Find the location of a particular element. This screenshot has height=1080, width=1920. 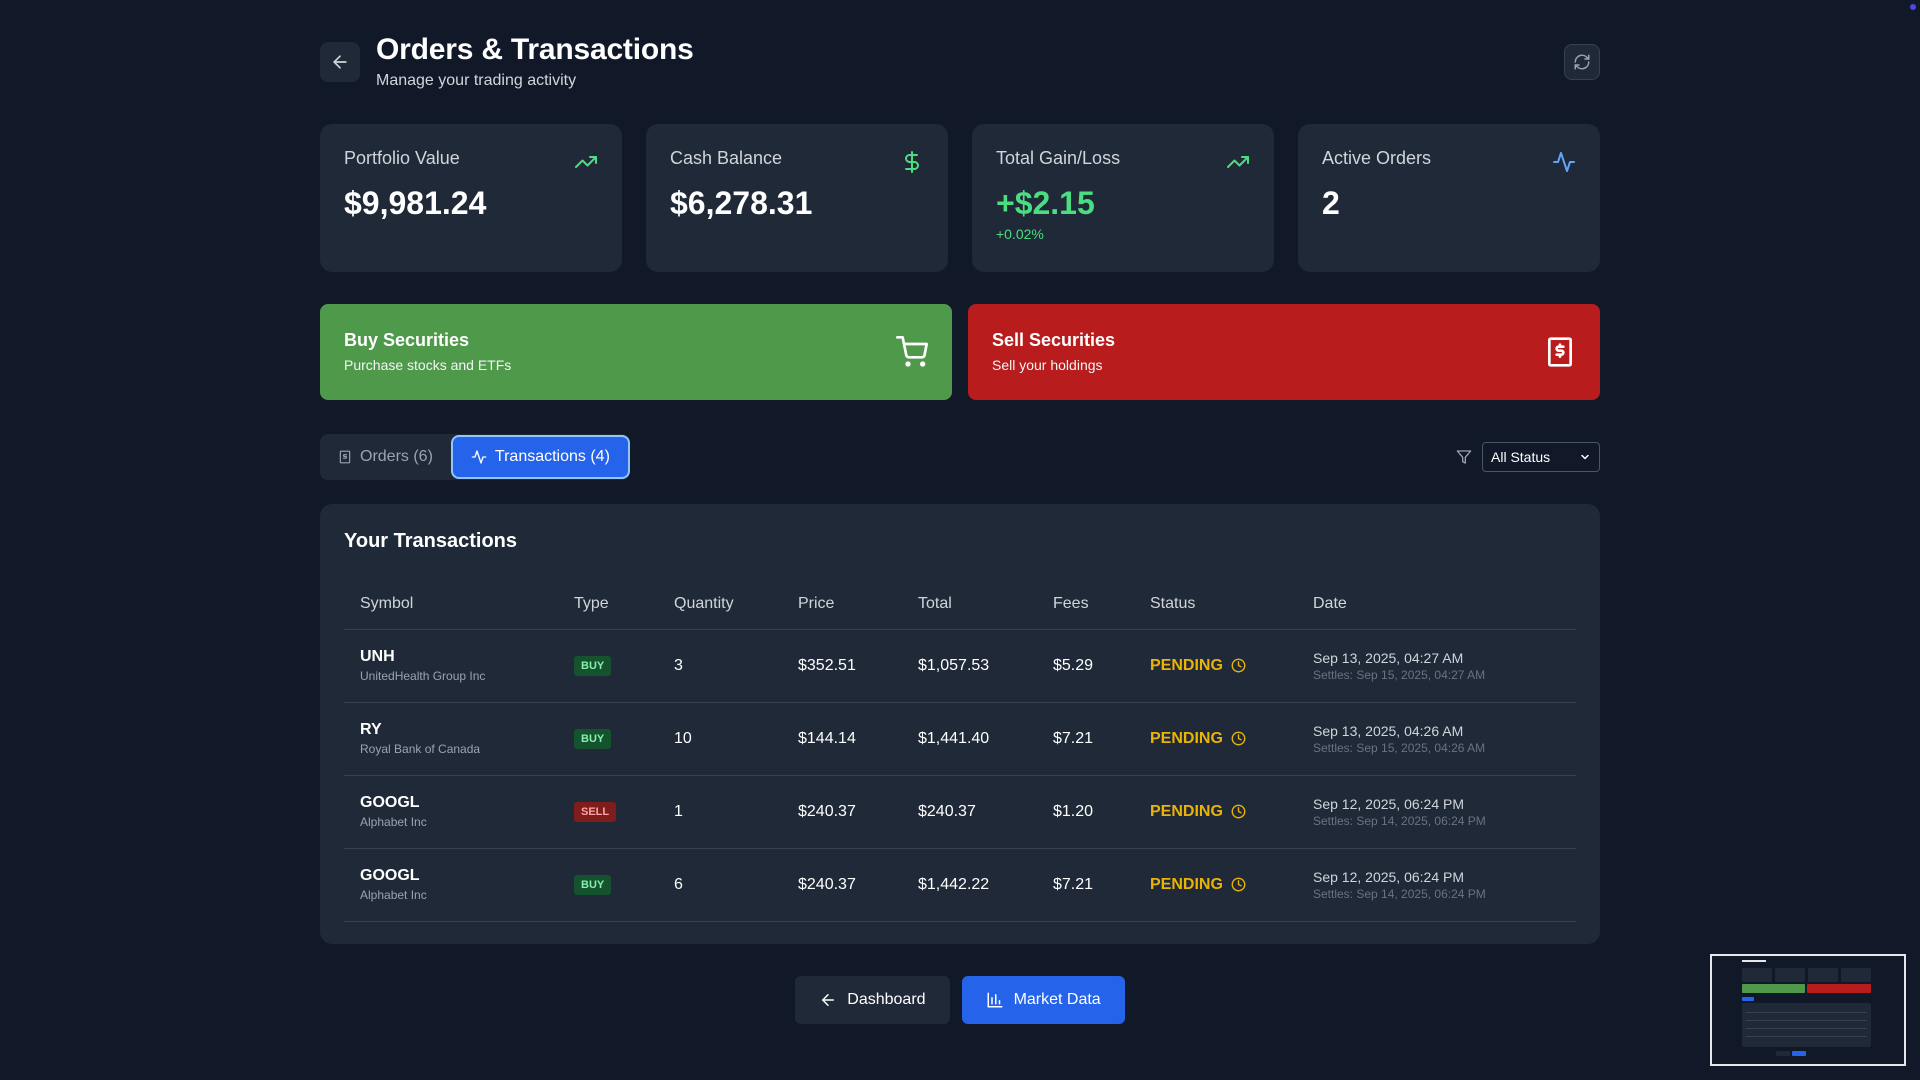

action-title: Sell Securities is located at coordinates (1054, 340).